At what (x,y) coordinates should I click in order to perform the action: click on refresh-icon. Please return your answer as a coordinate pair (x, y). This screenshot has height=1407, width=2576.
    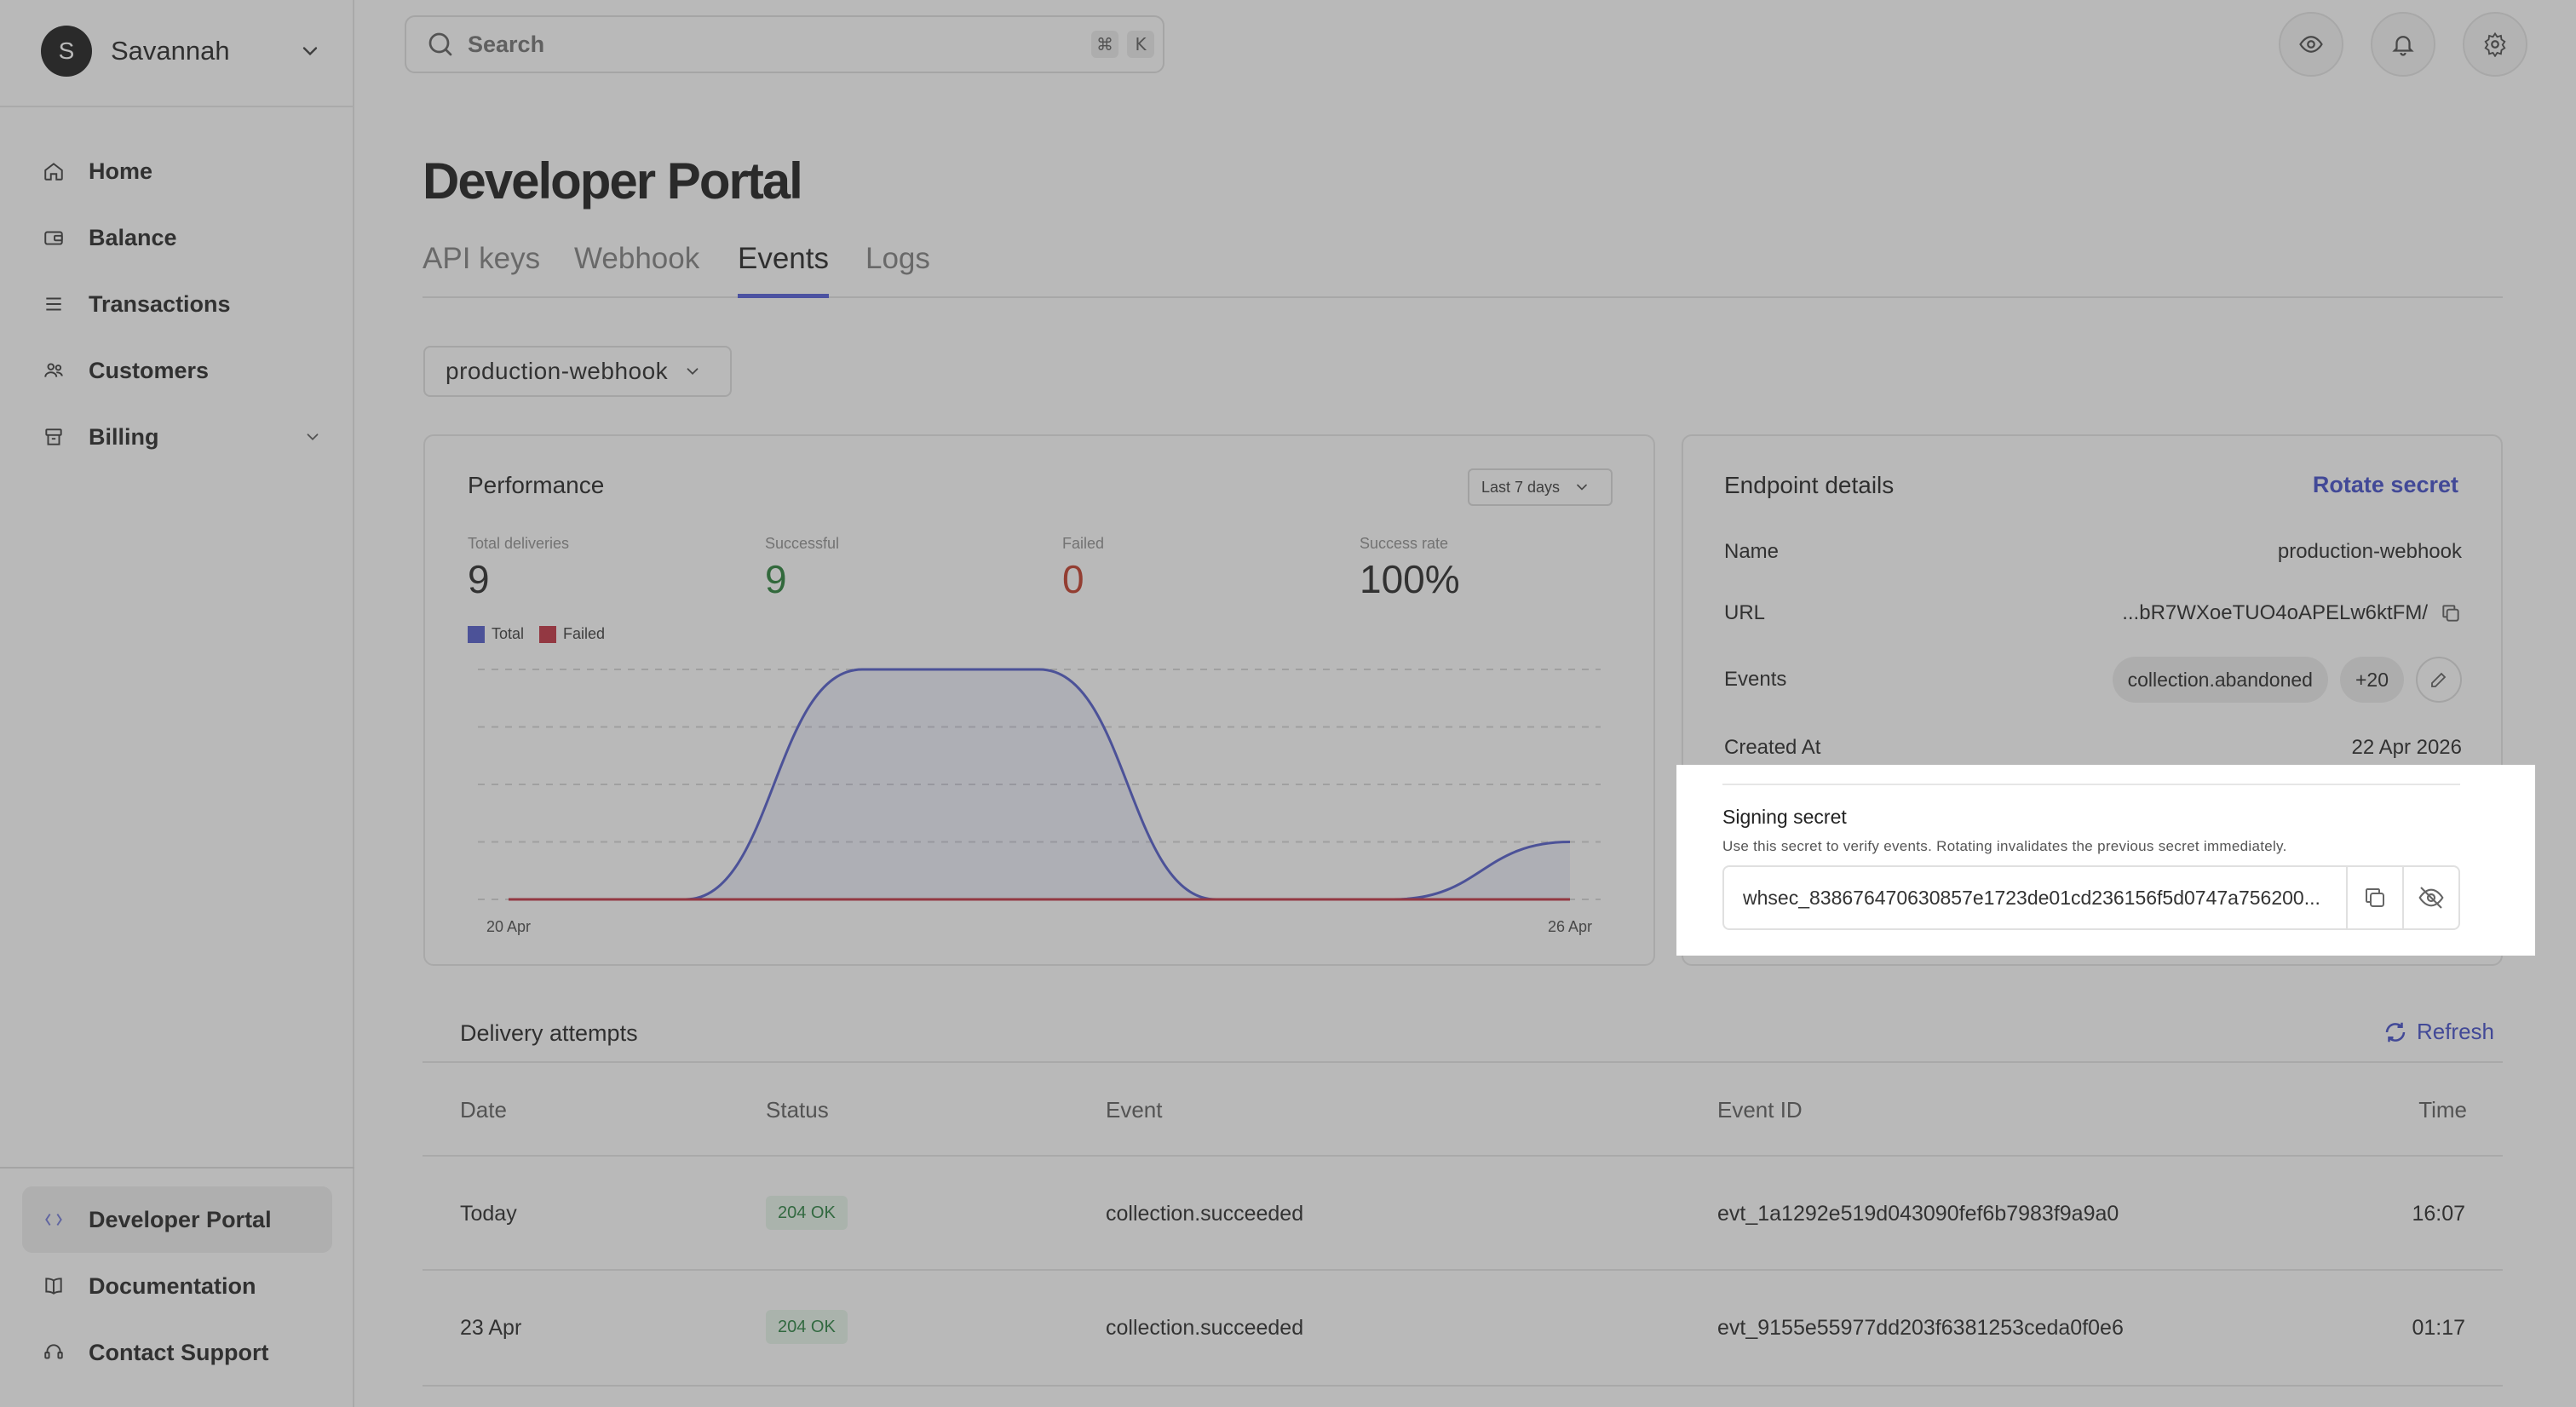
    Looking at the image, I should click on (2395, 1032).